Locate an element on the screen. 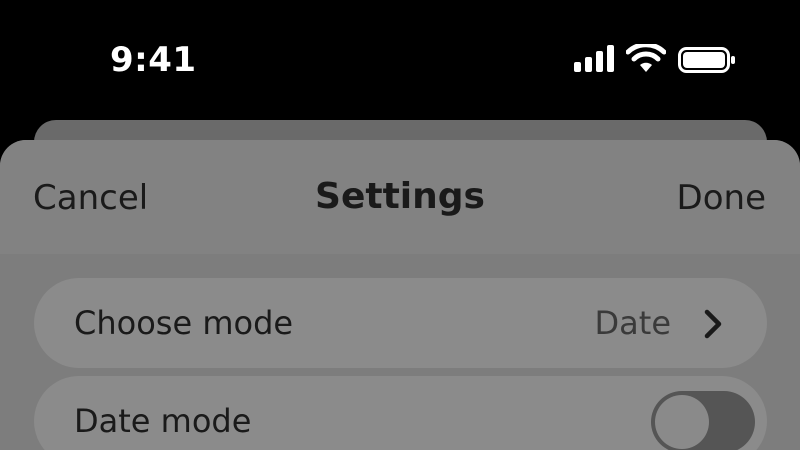 Image resolution: width=800 pixels, height=450 pixels. choose-mode-value: Date is located at coordinates (632, 323).